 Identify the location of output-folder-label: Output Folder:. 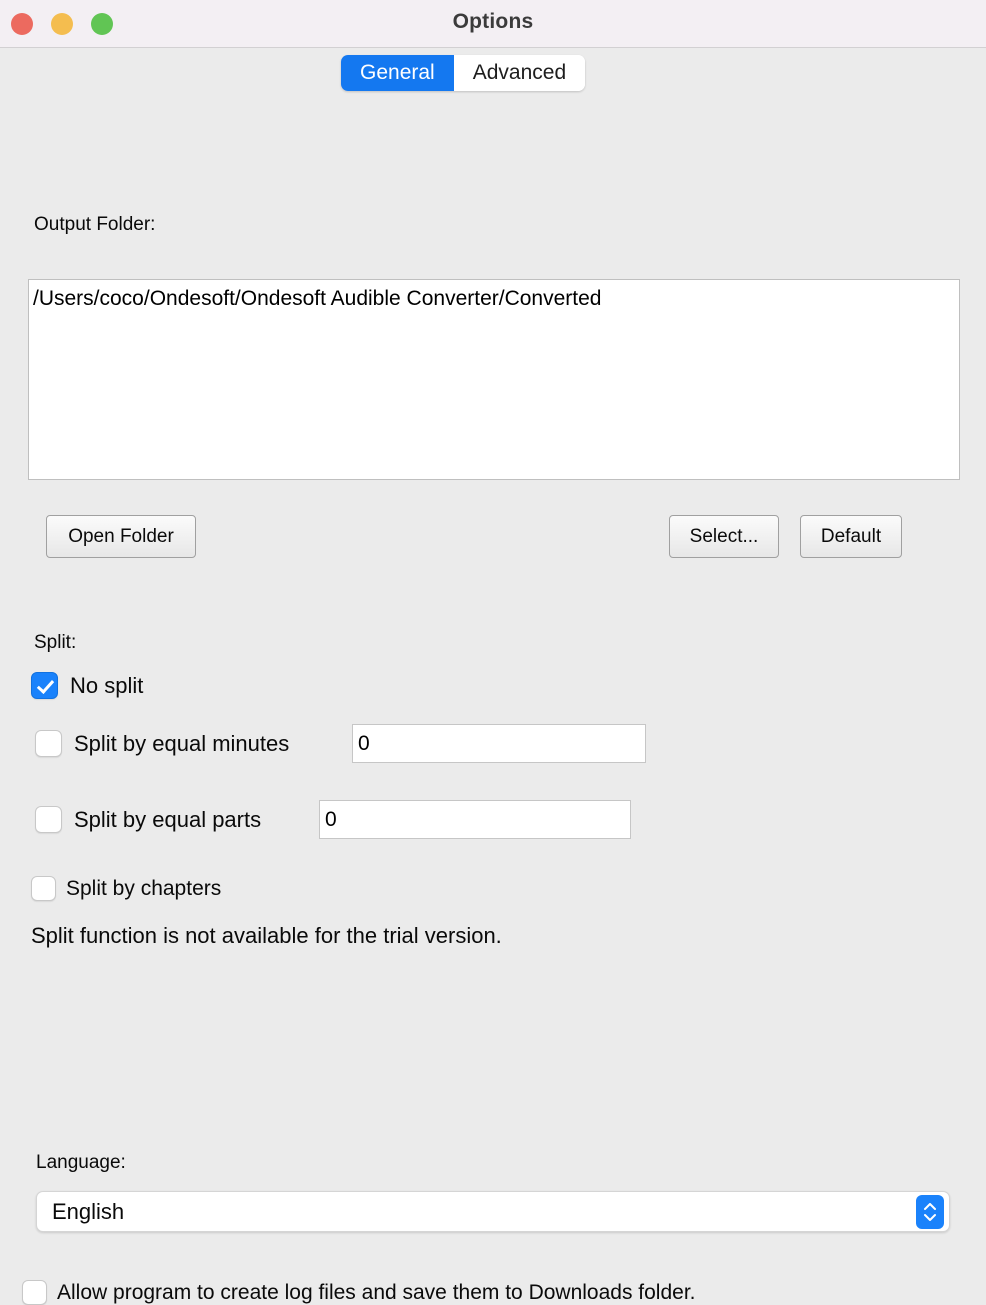
(95, 224).